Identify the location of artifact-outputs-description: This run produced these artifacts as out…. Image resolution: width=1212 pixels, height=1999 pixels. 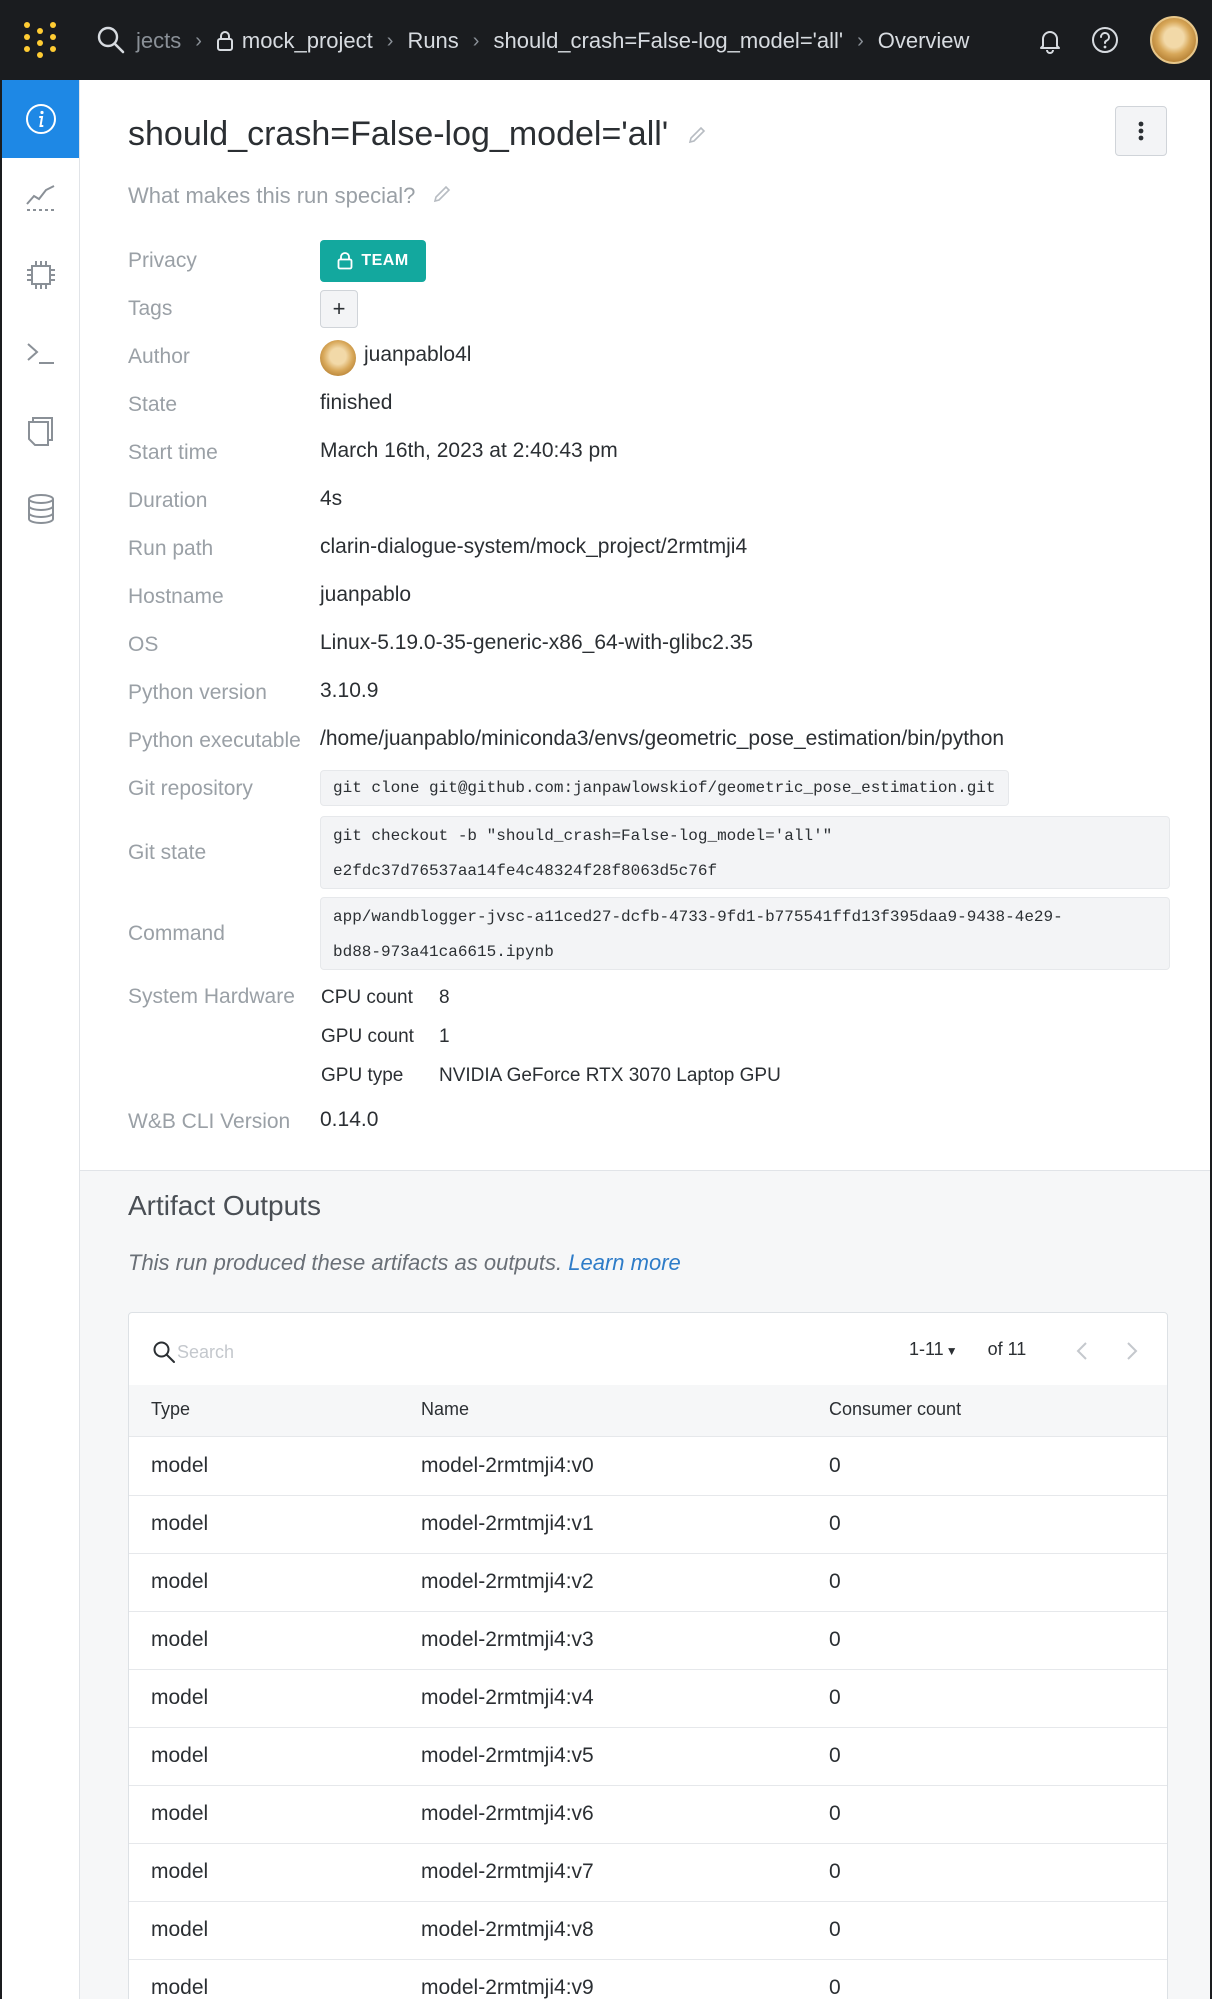
(404, 1263).